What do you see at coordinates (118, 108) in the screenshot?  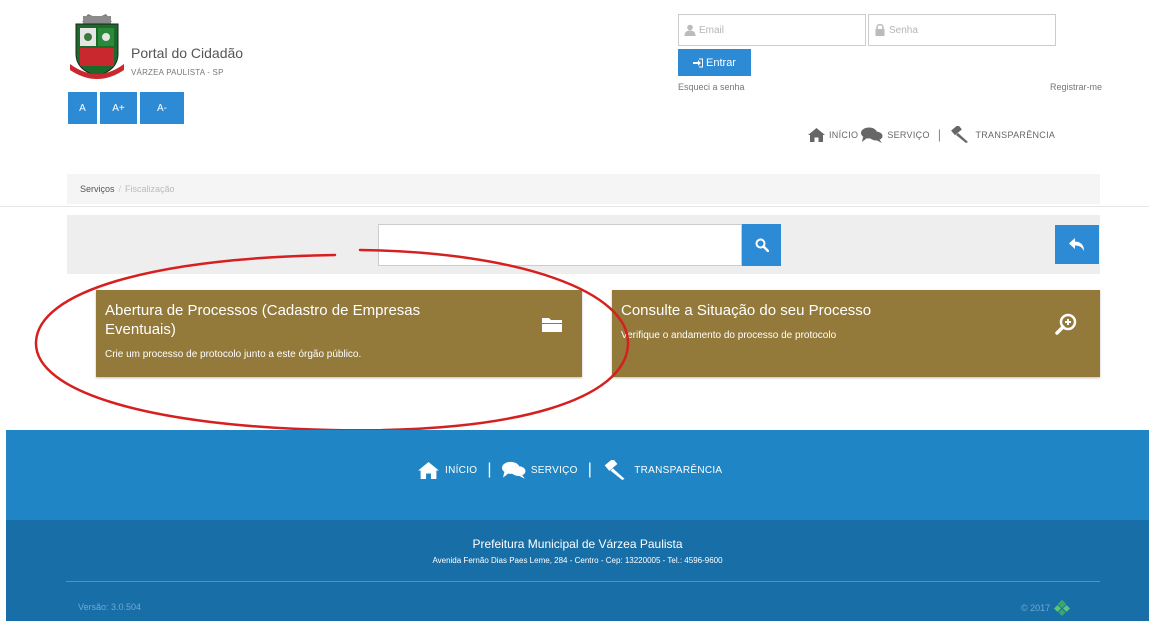 I see `font-increase-button: A+` at bounding box center [118, 108].